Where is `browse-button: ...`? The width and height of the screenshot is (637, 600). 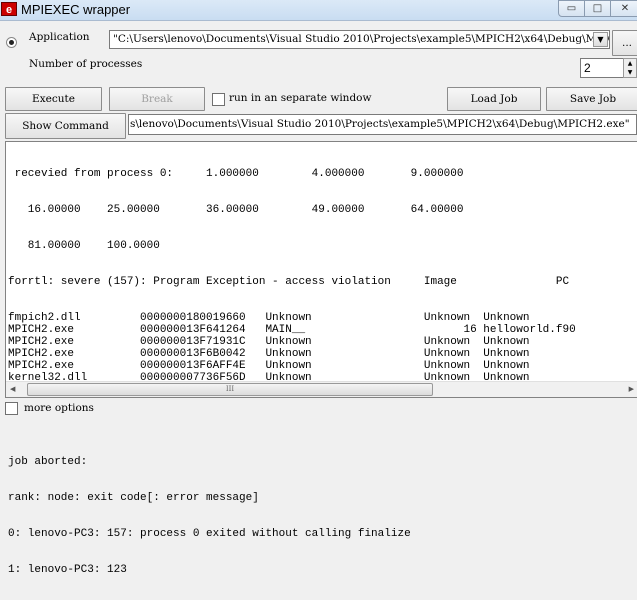
browse-button: ... is located at coordinates (624, 43).